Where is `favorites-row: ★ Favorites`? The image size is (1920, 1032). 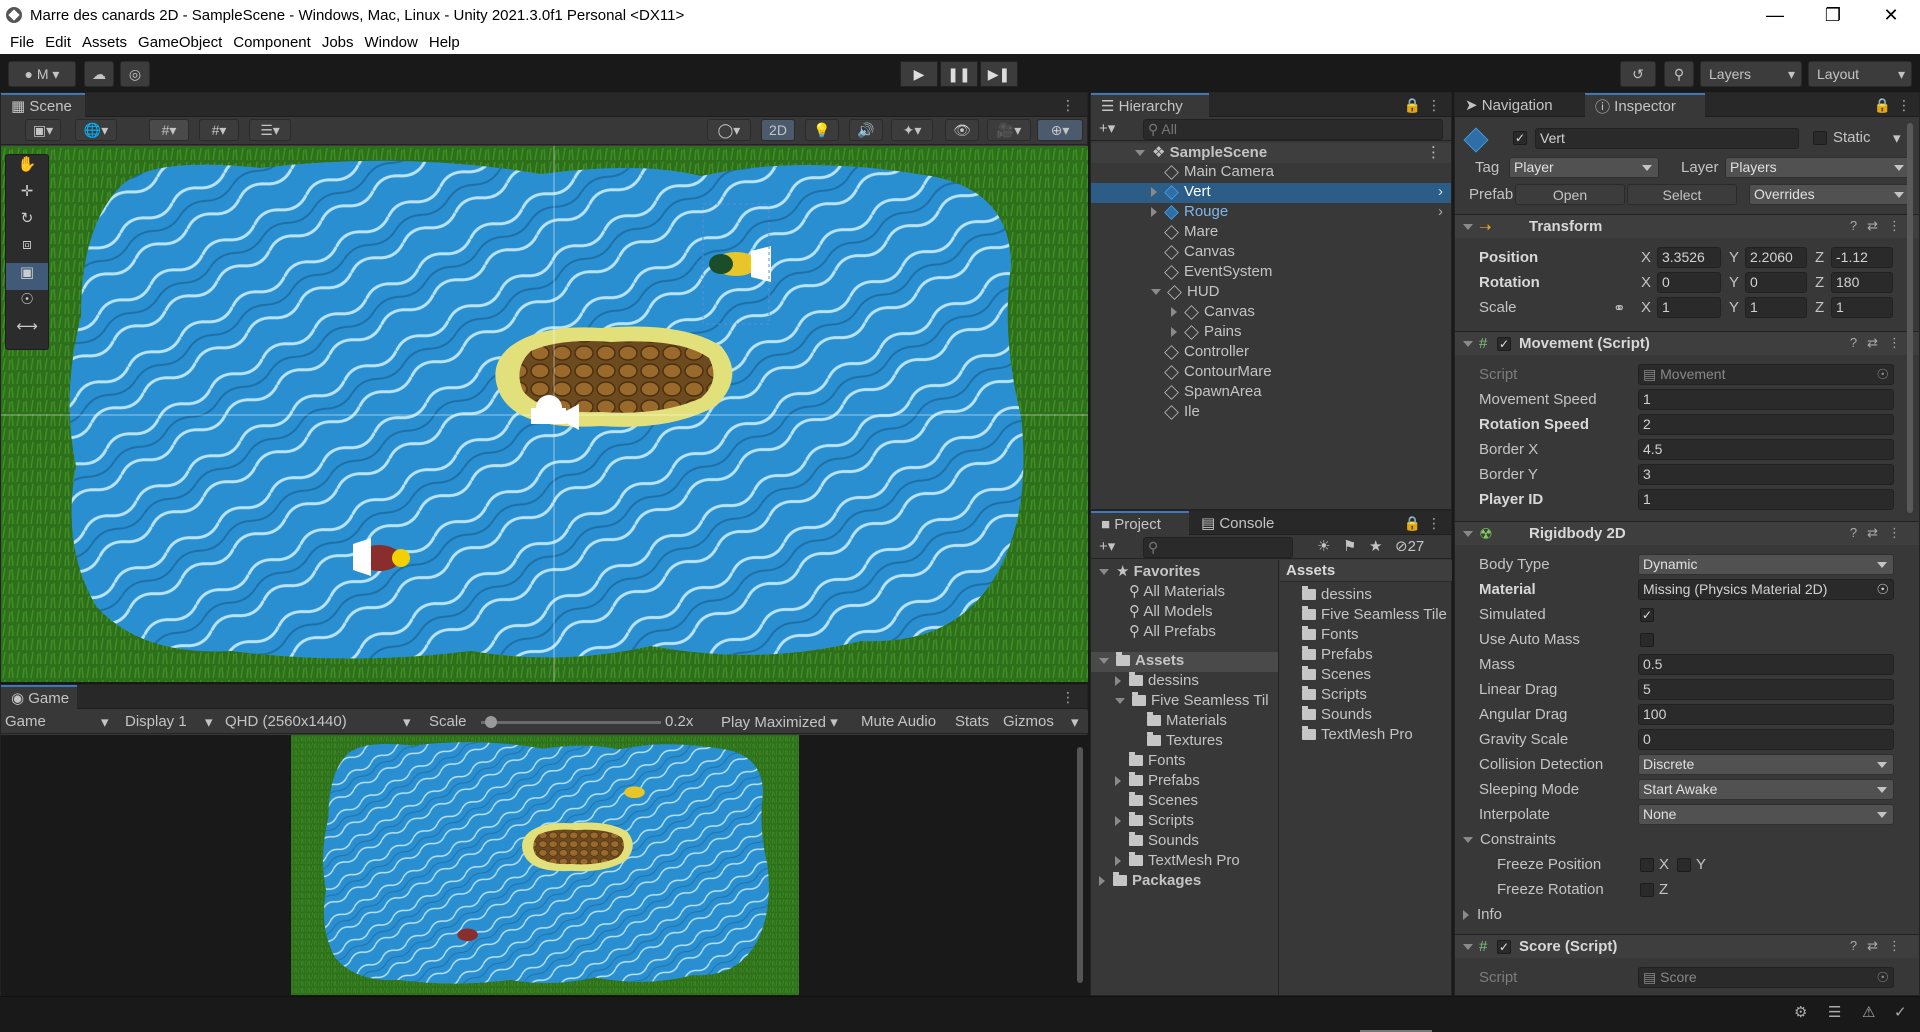 favorites-row: ★ Favorites is located at coordinates (1184, 572).